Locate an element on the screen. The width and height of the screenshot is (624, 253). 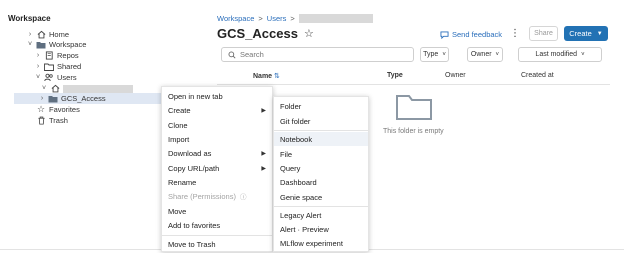
type-filter-label: Type is located at coordinates (431, 54).